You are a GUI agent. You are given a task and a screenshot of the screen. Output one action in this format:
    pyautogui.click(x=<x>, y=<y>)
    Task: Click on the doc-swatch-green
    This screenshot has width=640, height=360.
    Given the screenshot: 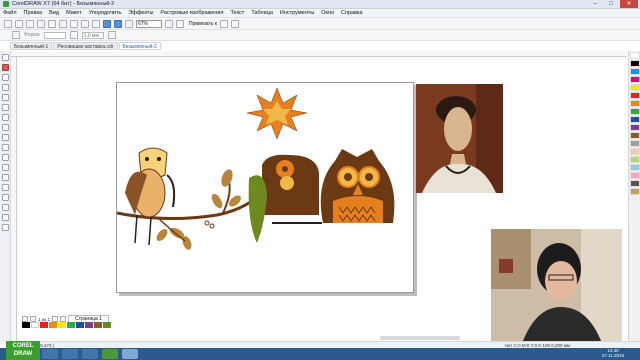 What is the action you would take?
    pyautogui.click(x=71, y=325)
    